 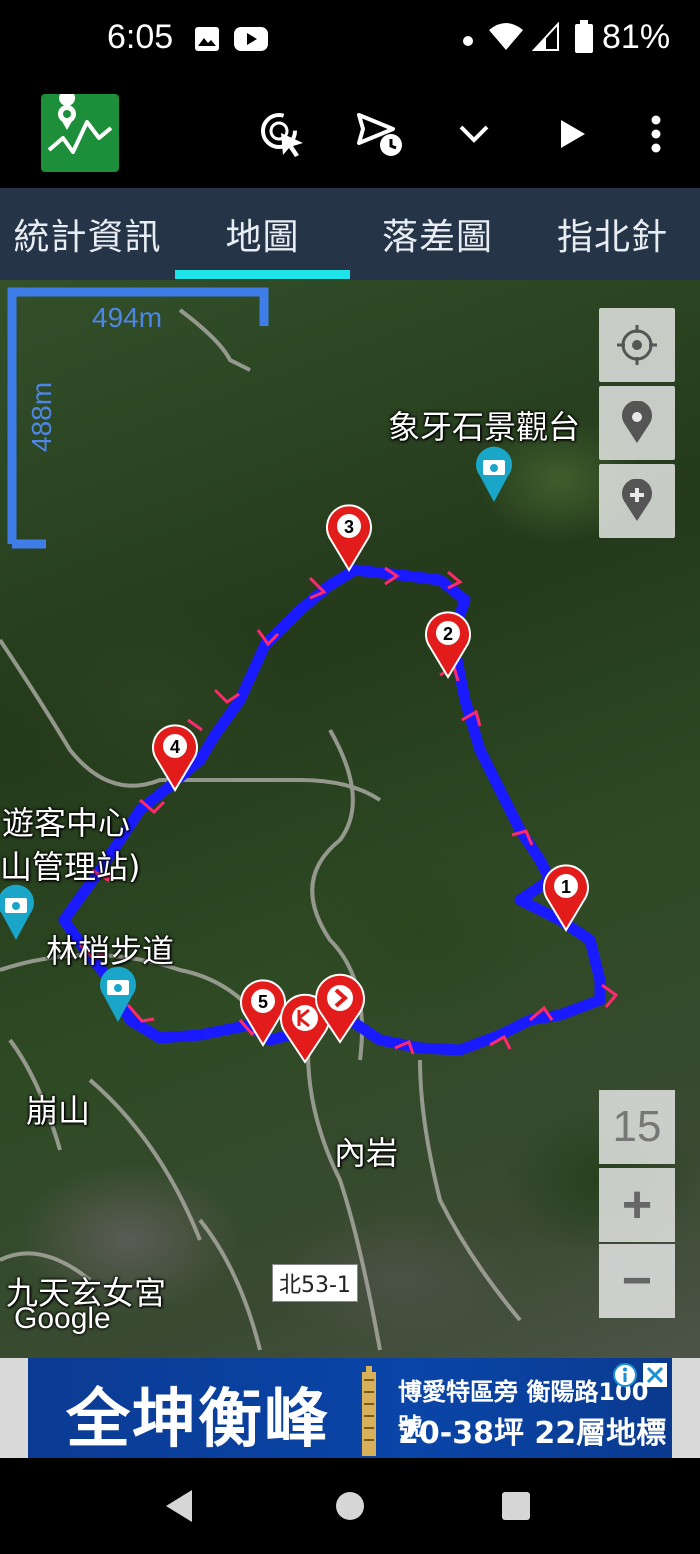 What do you see at coordinates (350, 40) in the screenshot?
I see `status-bar: 6:05 81%` at bounding box center [350, 40].